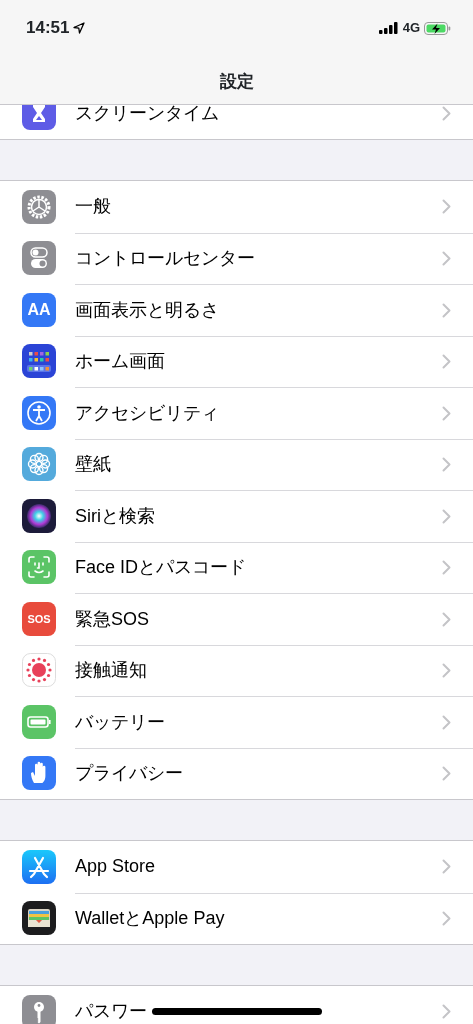  What do you see at coordinates (150, 919) in the screenshot?
I see `row-label: WalletとApple Pay` at bounding box center [150, 919].